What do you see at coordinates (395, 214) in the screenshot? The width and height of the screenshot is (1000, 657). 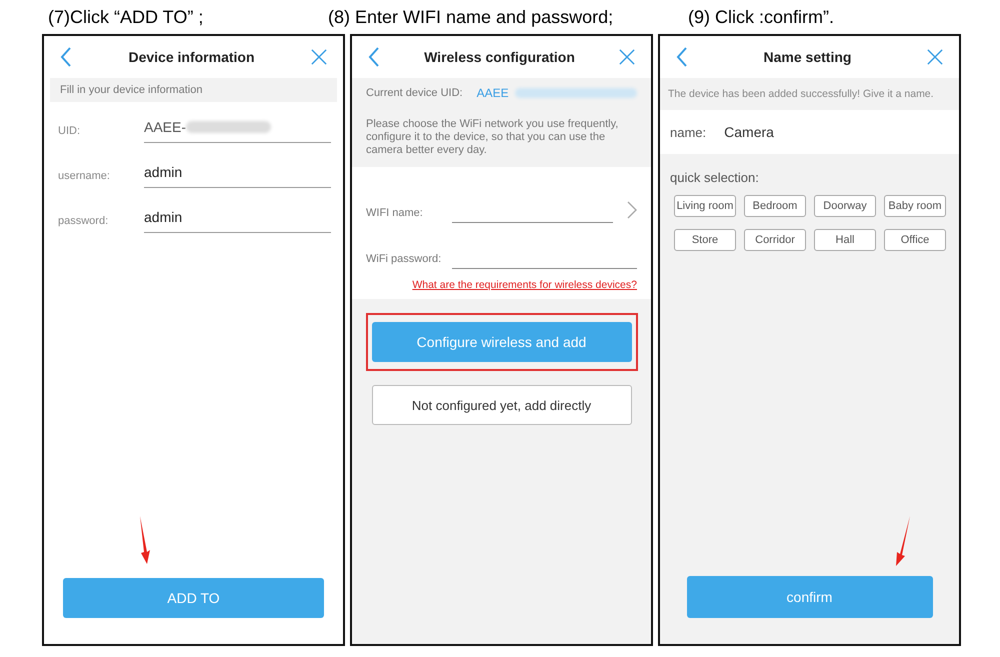 I see `field-label: WIFI name:` at bounding box center [395, 214].